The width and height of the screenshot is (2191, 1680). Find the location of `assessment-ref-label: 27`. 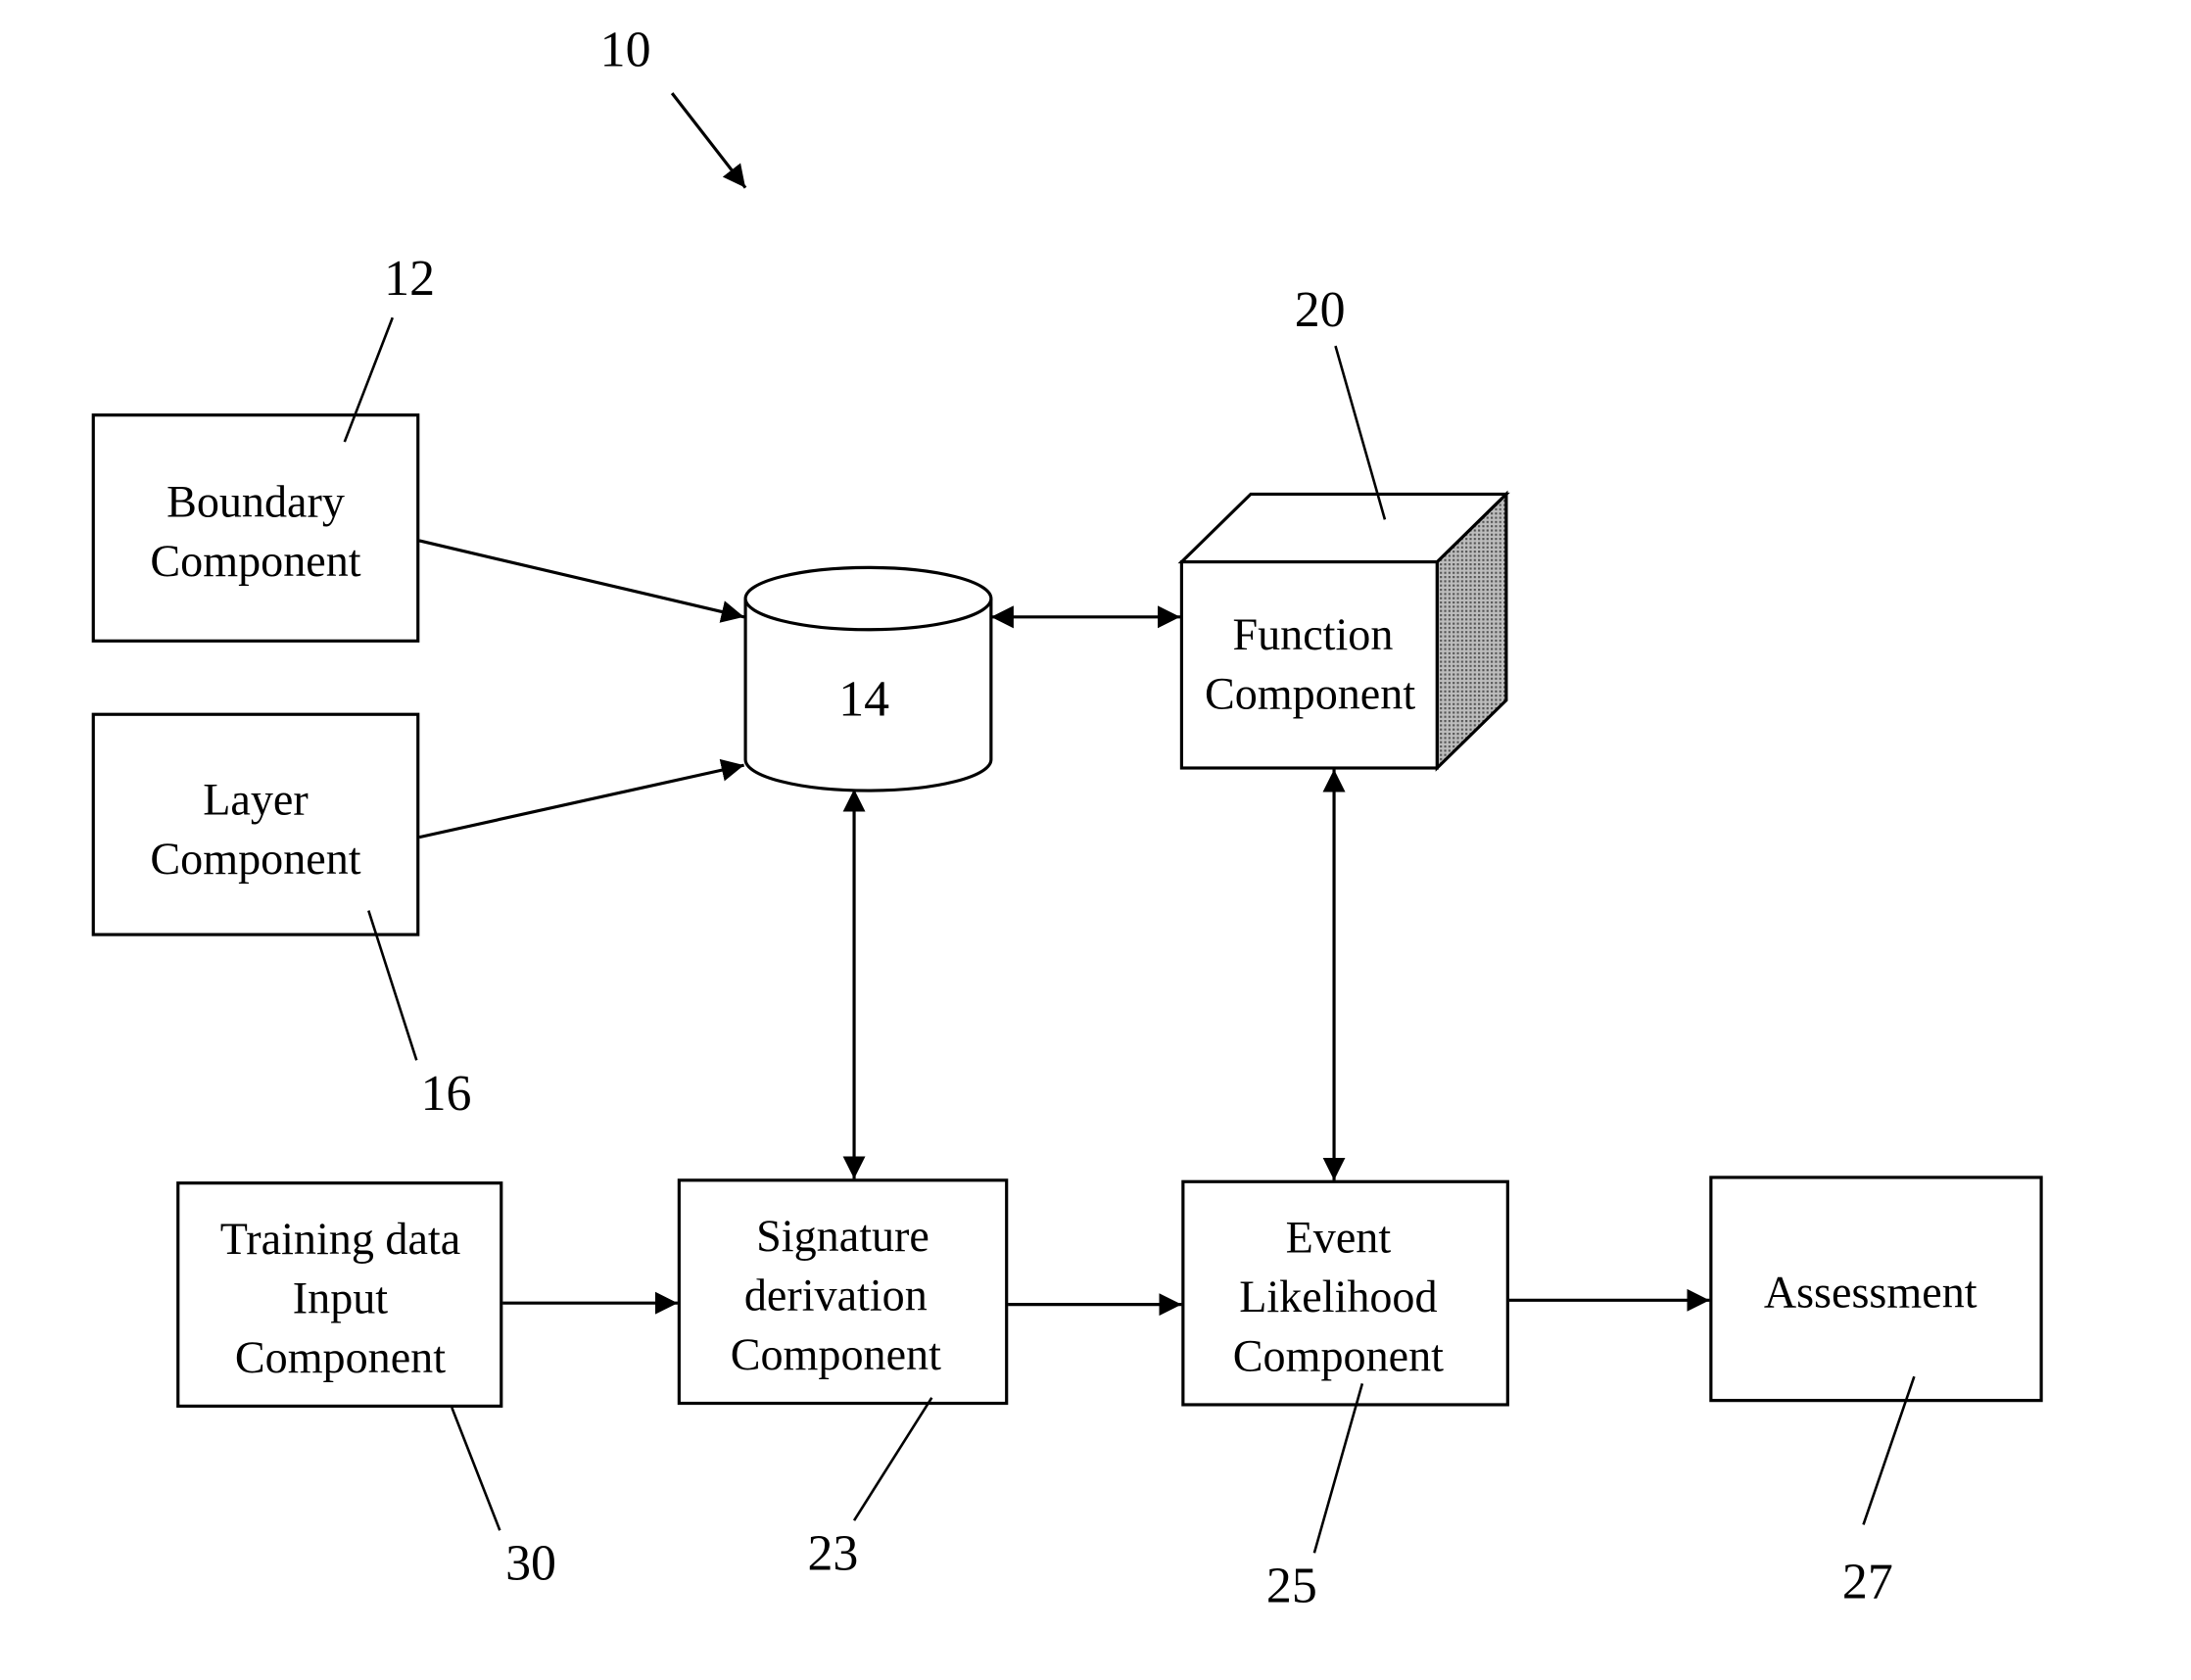

assessment-ref-label: 27 is located at coordinates (1867, 1581).